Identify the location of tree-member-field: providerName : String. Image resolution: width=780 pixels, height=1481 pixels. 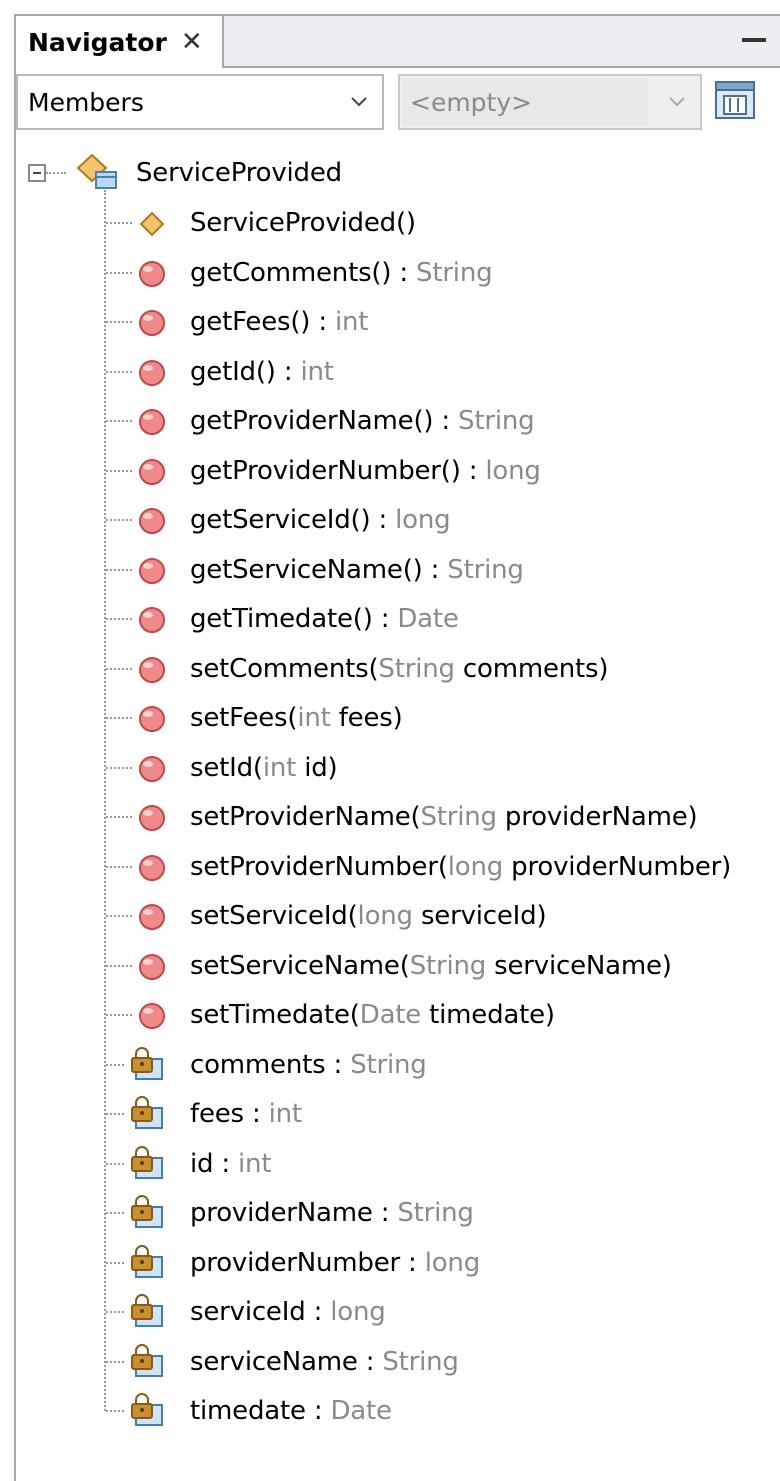
(398, 1213).